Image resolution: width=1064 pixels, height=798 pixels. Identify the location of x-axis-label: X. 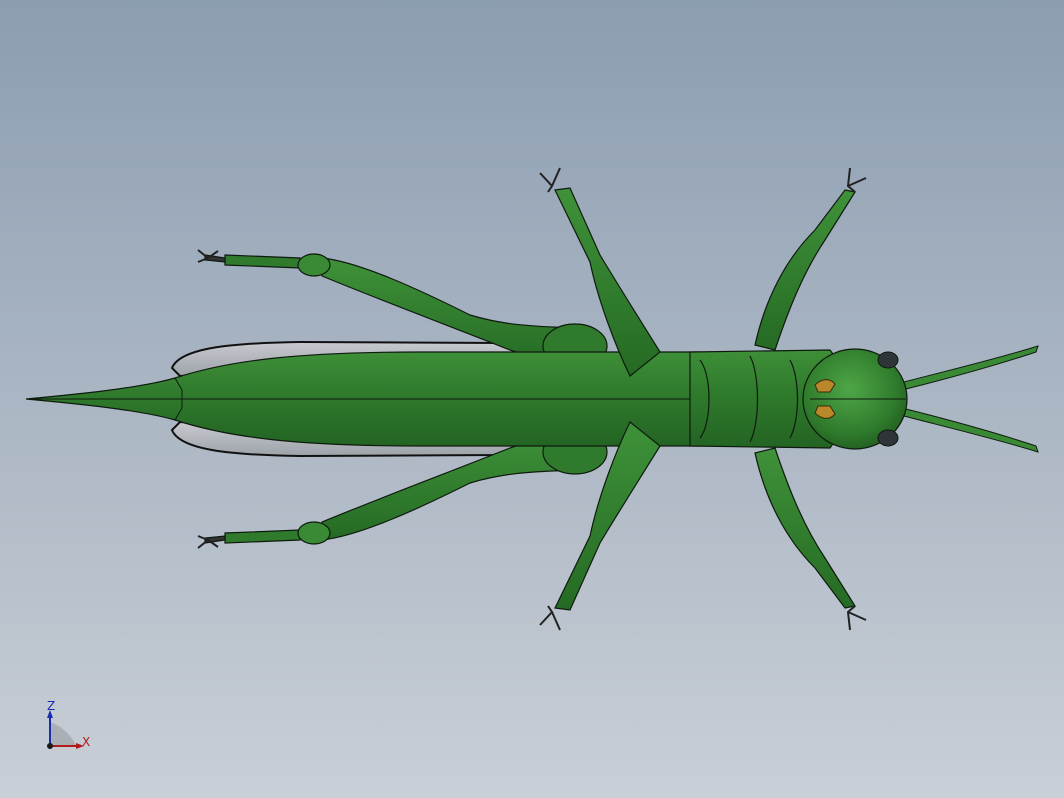
(86, 742).